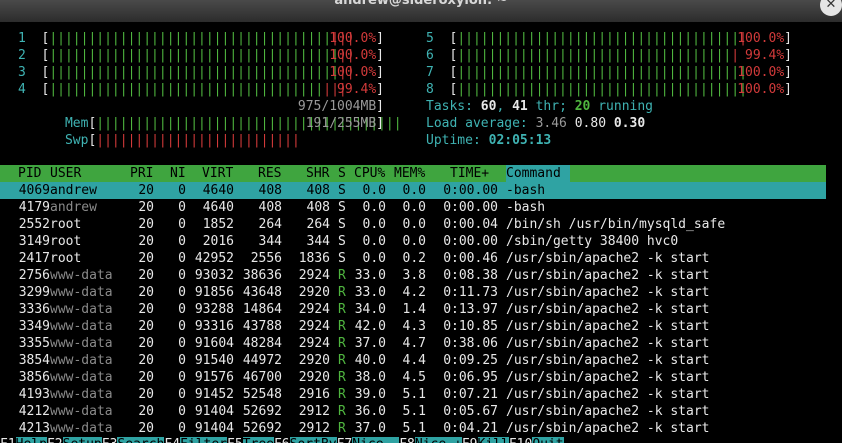 Image resolution: width=842 pixels, height=443 pixels. What do you see at coordinates (214, 275) in the screenshot?
I see `cell-virt: 93032` at bounding box center [214, 275].